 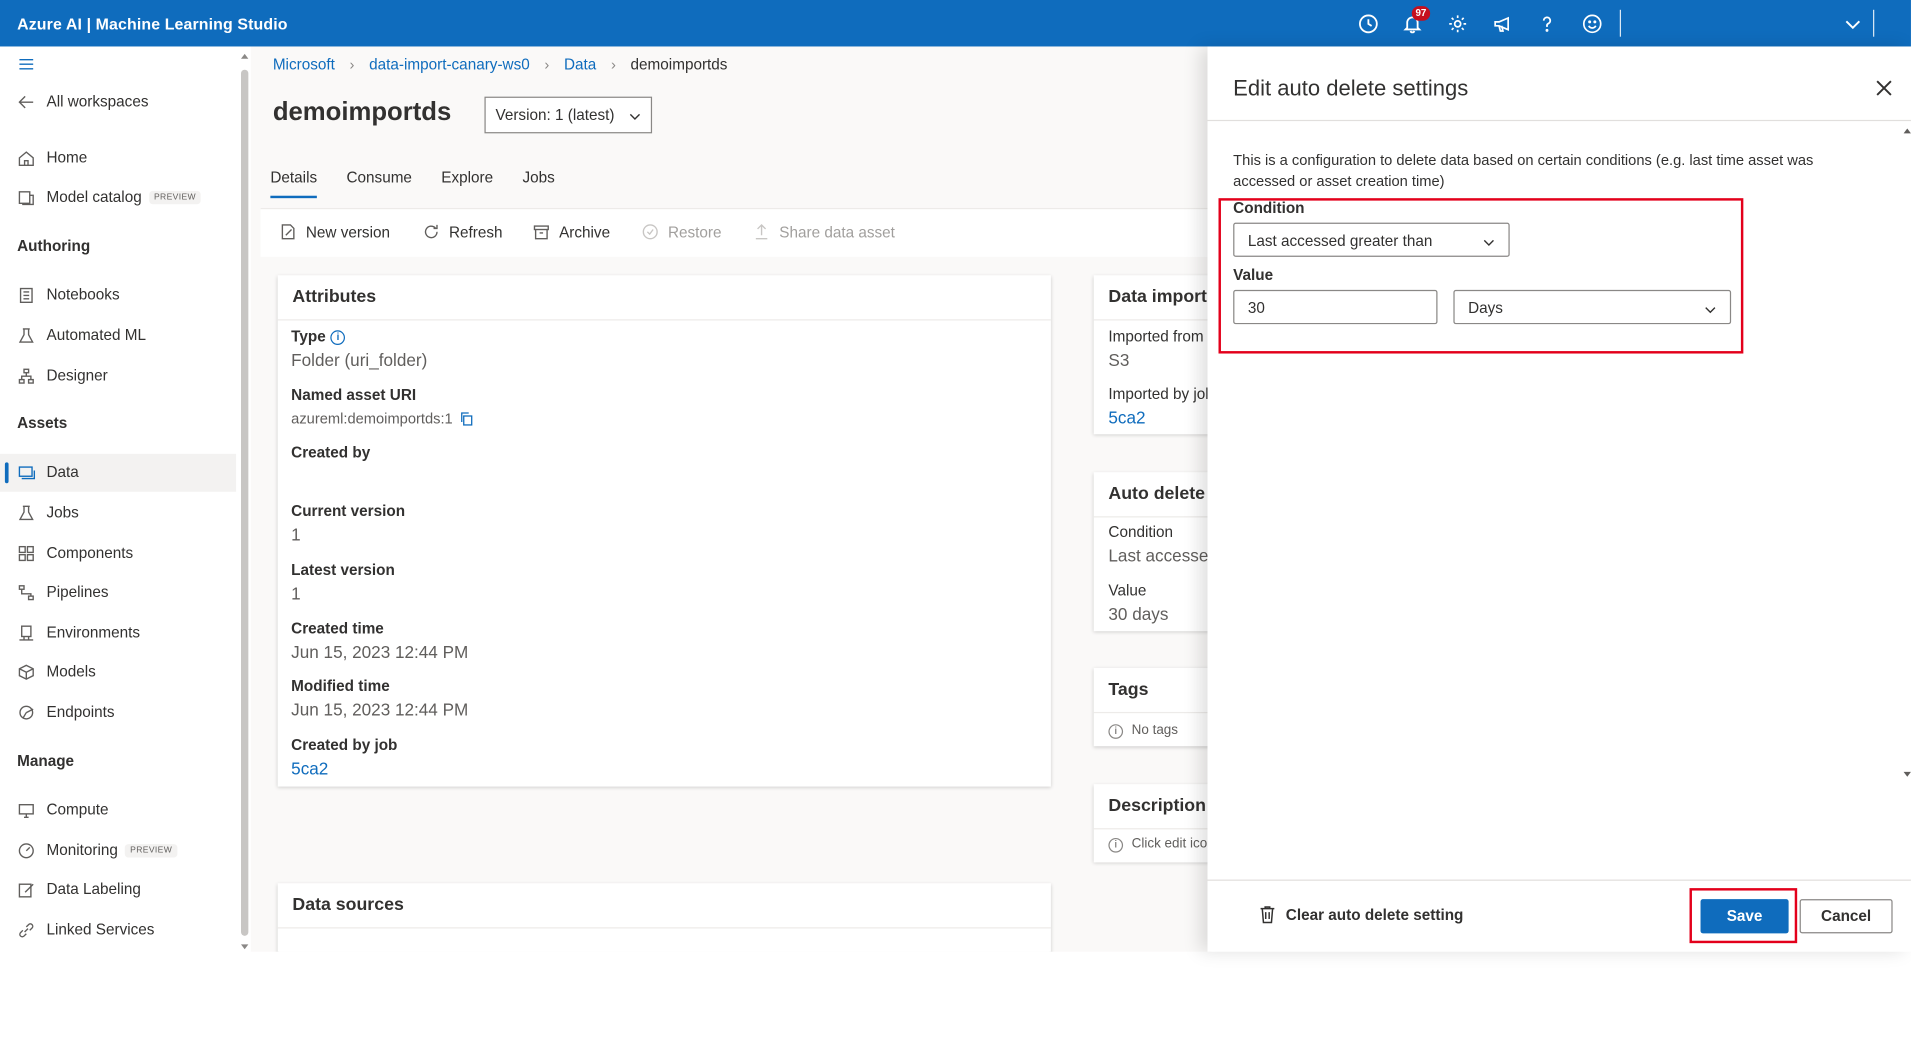 What do you see at coordinates (1126, 417) in the screenshot?
I see `imported-by-job-link: 5ca2` at bounding box center [1126, 417].